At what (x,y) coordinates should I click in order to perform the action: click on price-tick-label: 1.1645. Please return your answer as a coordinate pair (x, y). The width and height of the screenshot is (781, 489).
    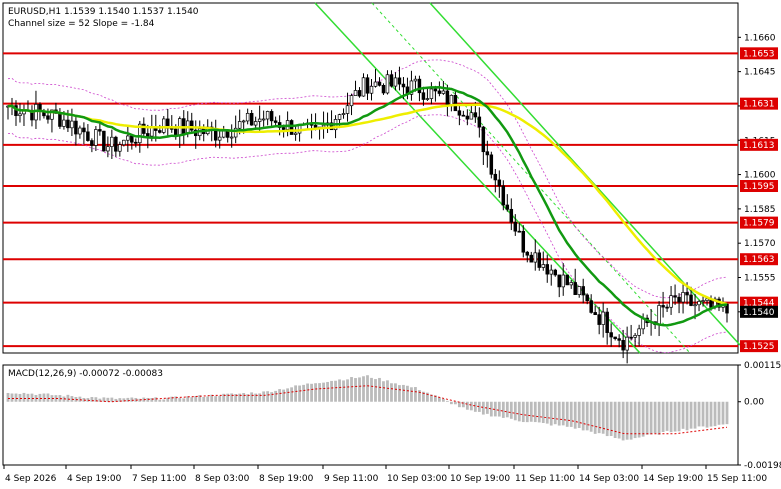
    Looking at the image, I should click on (760, 73).